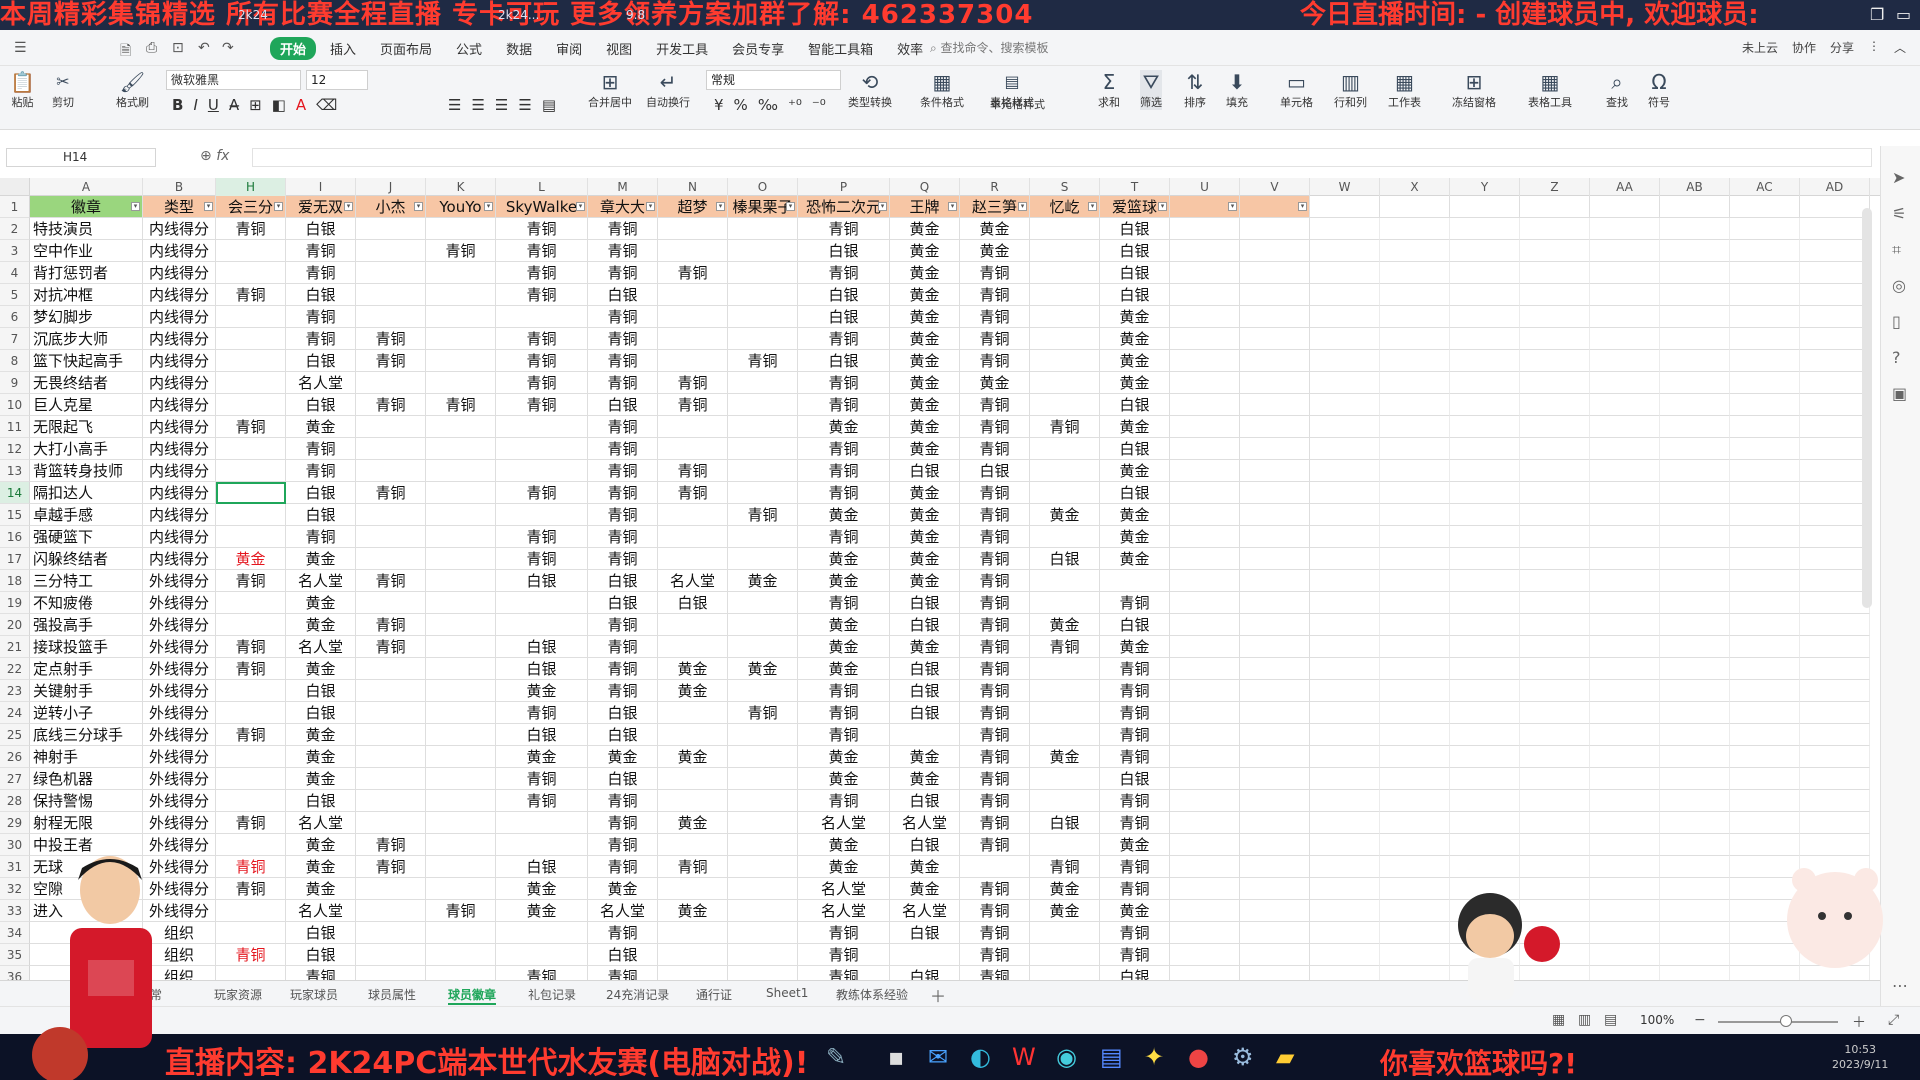 The image size is (1920, 1080). I want to click on cell-X18, so click(1415, 581).